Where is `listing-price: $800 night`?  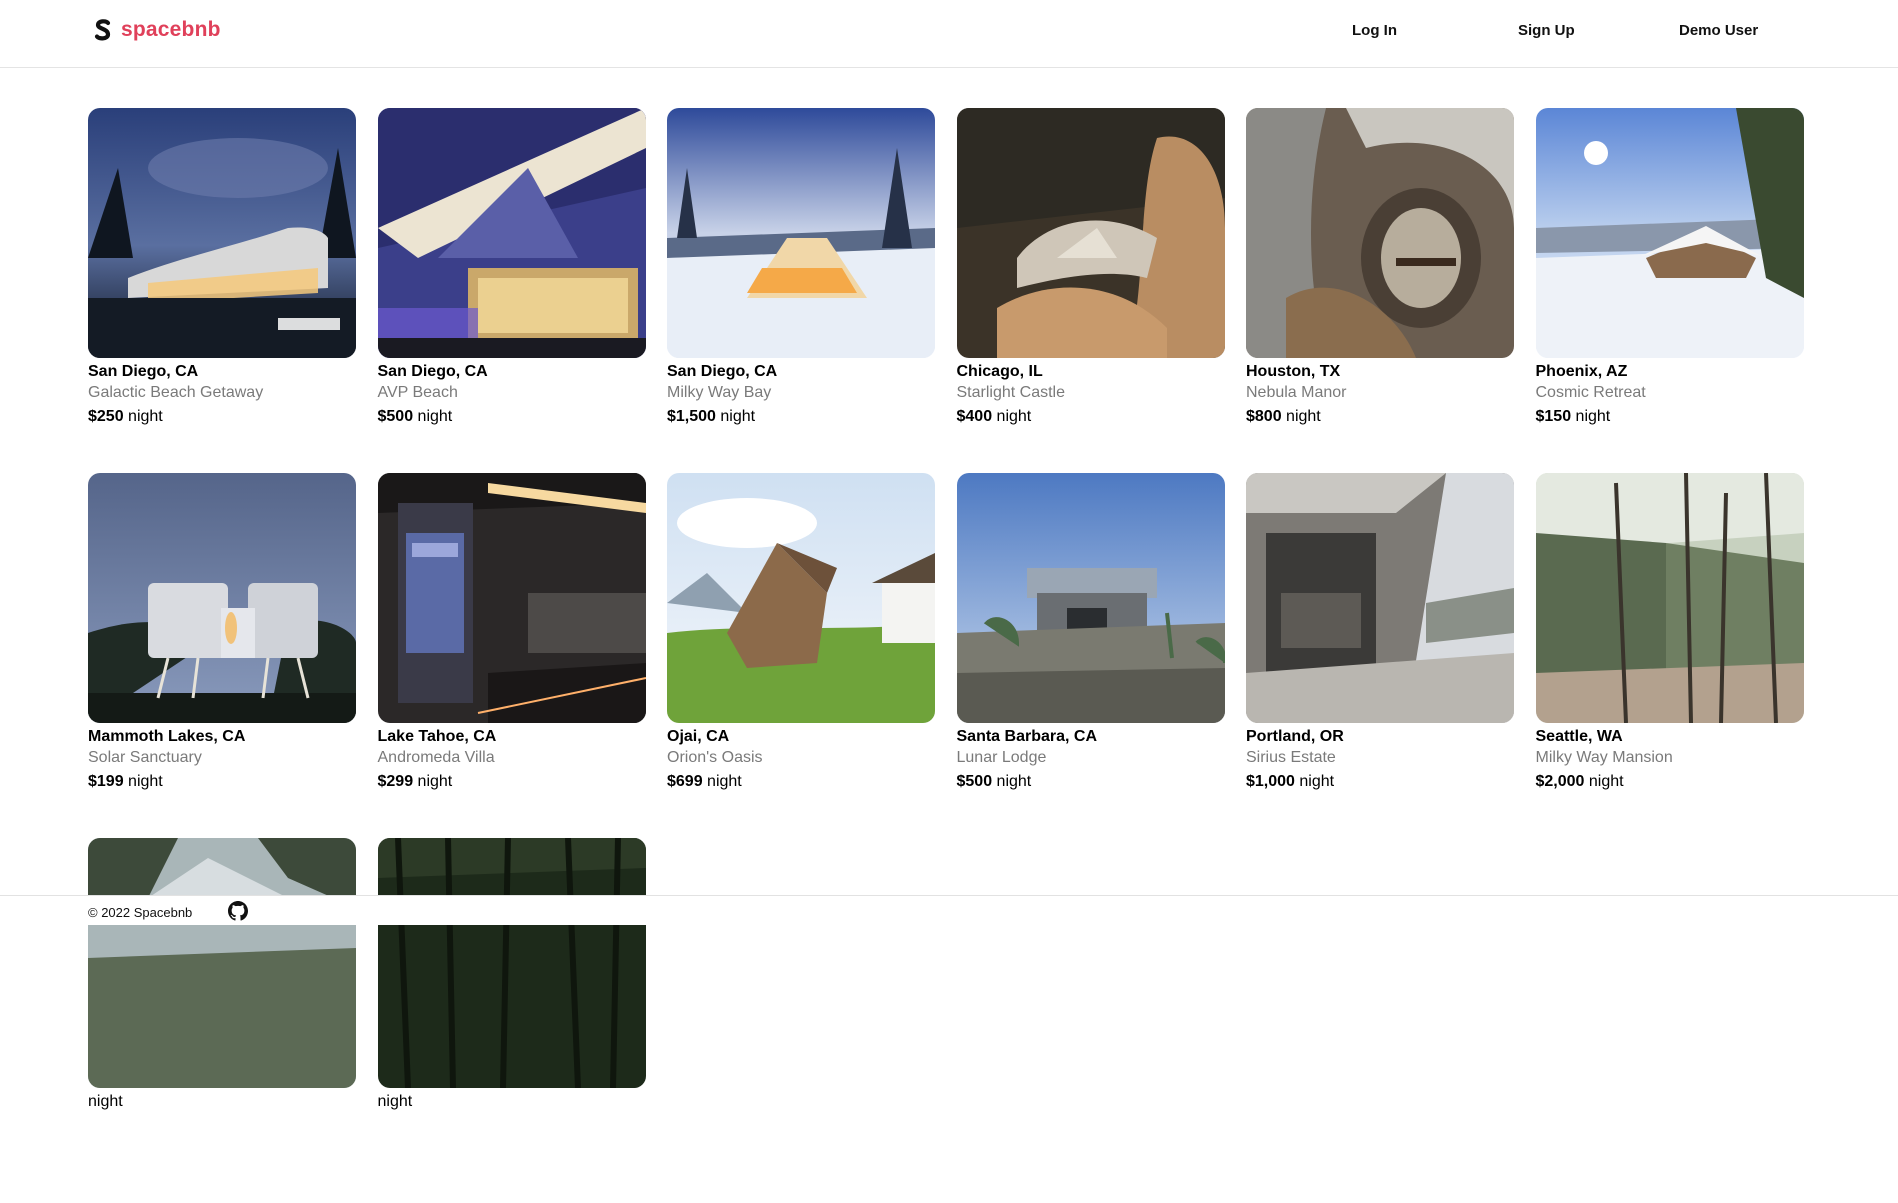
listing-price: $800 night is located at coordinates (1380, 417).